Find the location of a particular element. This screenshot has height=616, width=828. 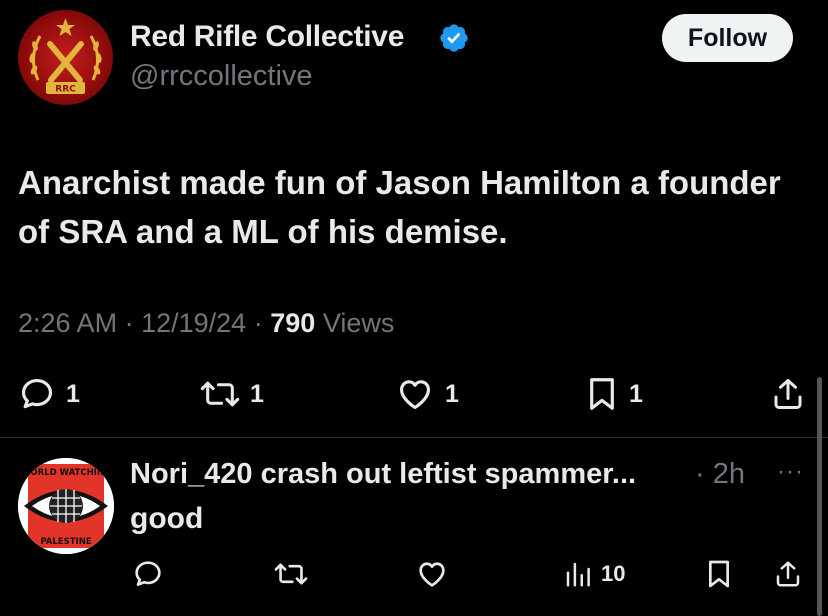

reply-repost-action is located at coordinates (291, 574).